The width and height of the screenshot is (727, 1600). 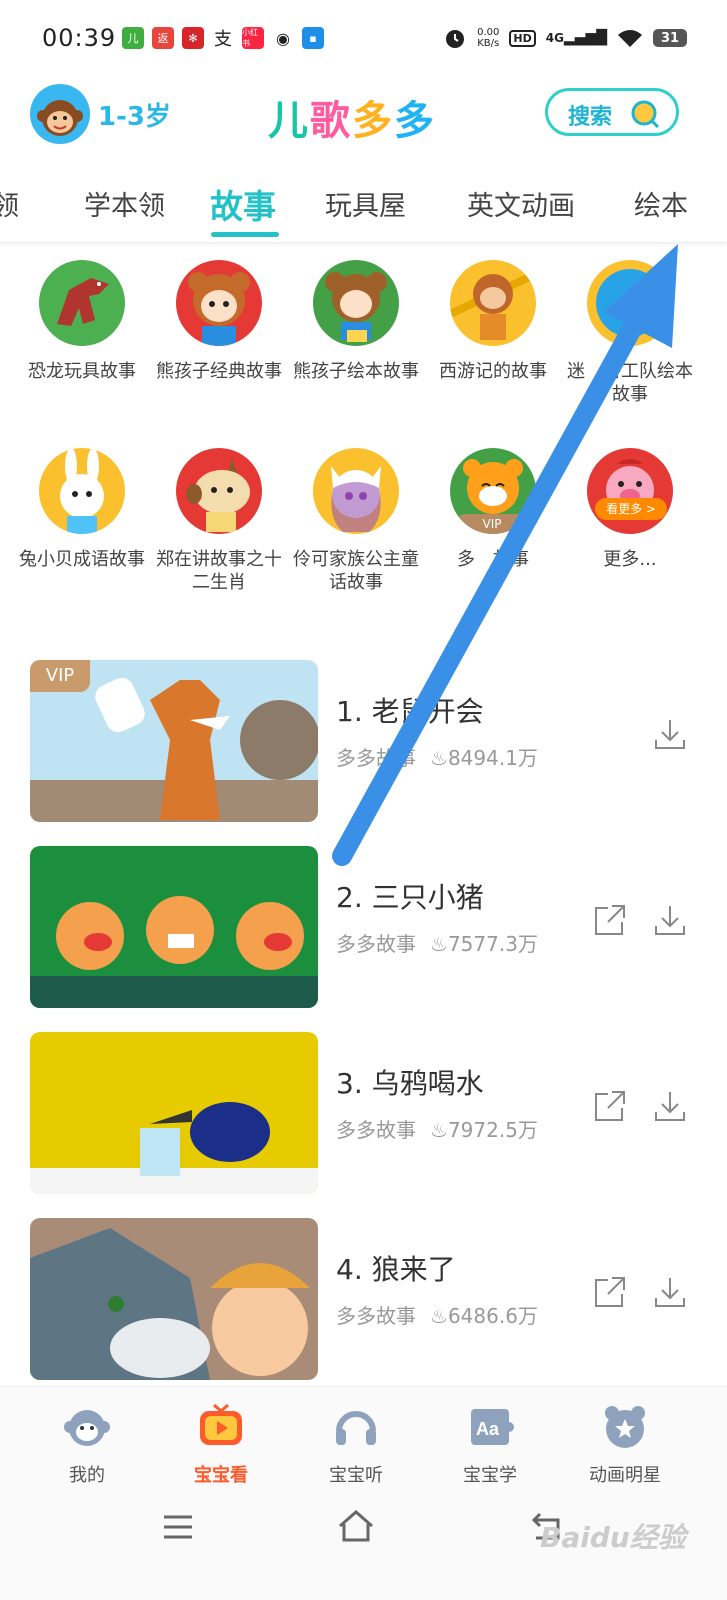 I want to click on nav-baby-watch: 宝宝看, so click(x=221, y=1444).